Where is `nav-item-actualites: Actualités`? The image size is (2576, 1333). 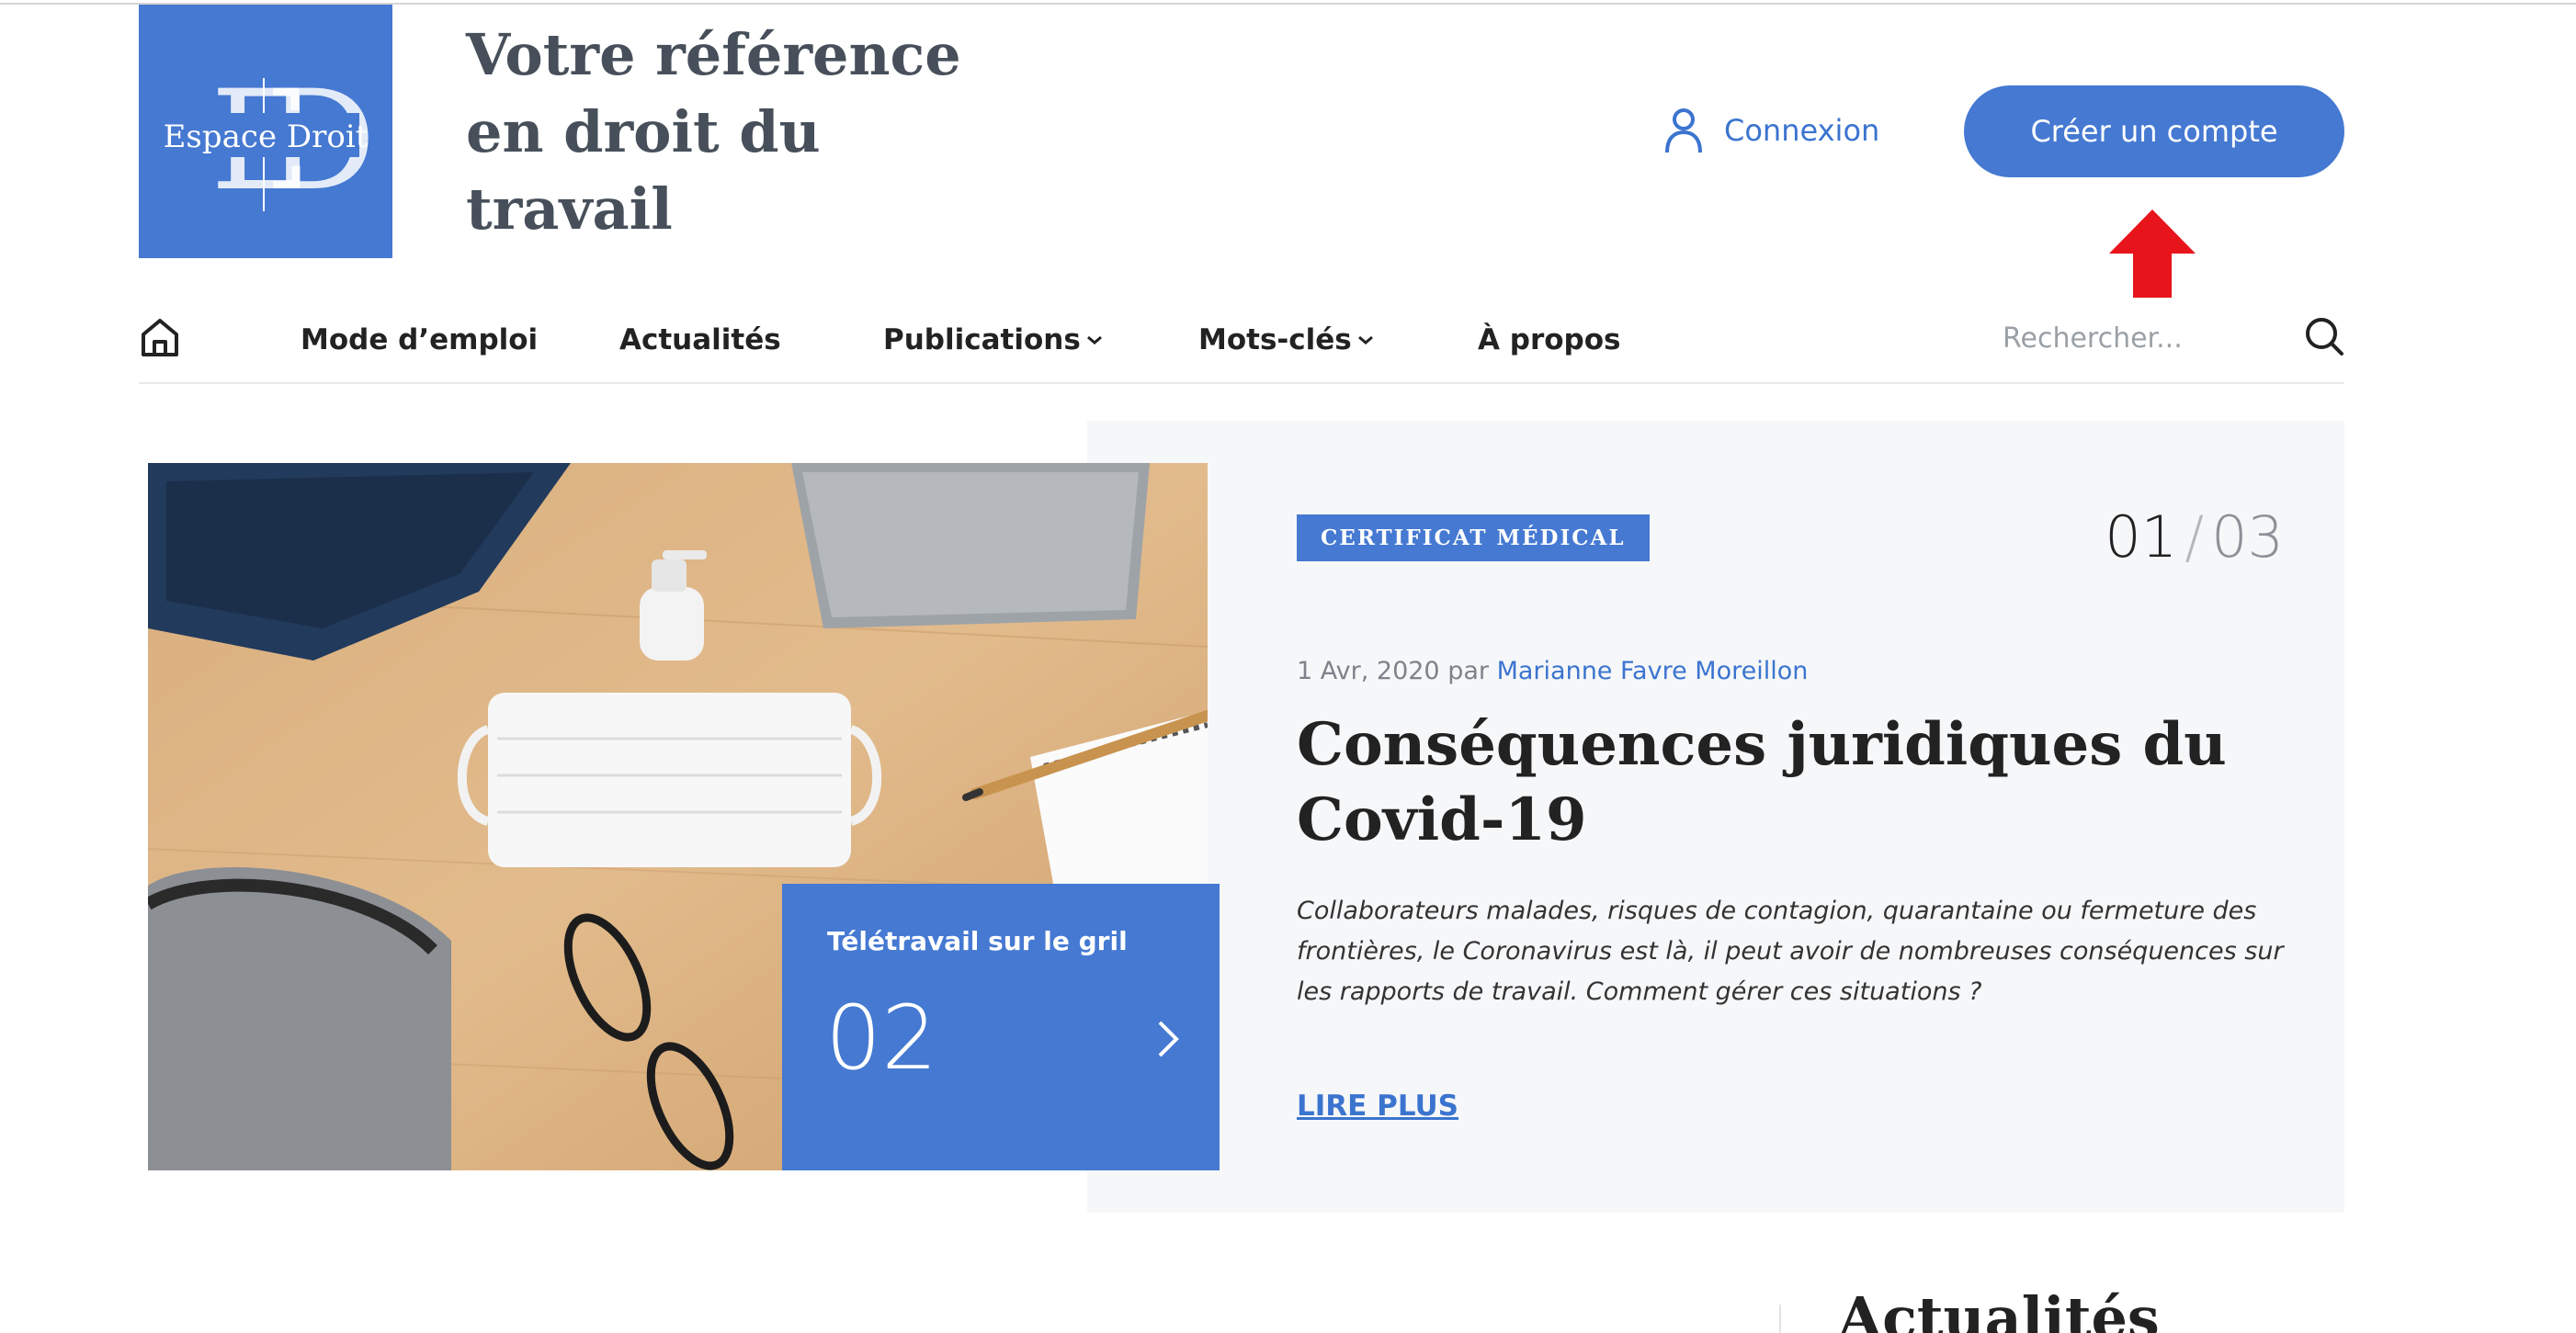 nav-item-actualites: Actualités is located at coordinates (700, 339).